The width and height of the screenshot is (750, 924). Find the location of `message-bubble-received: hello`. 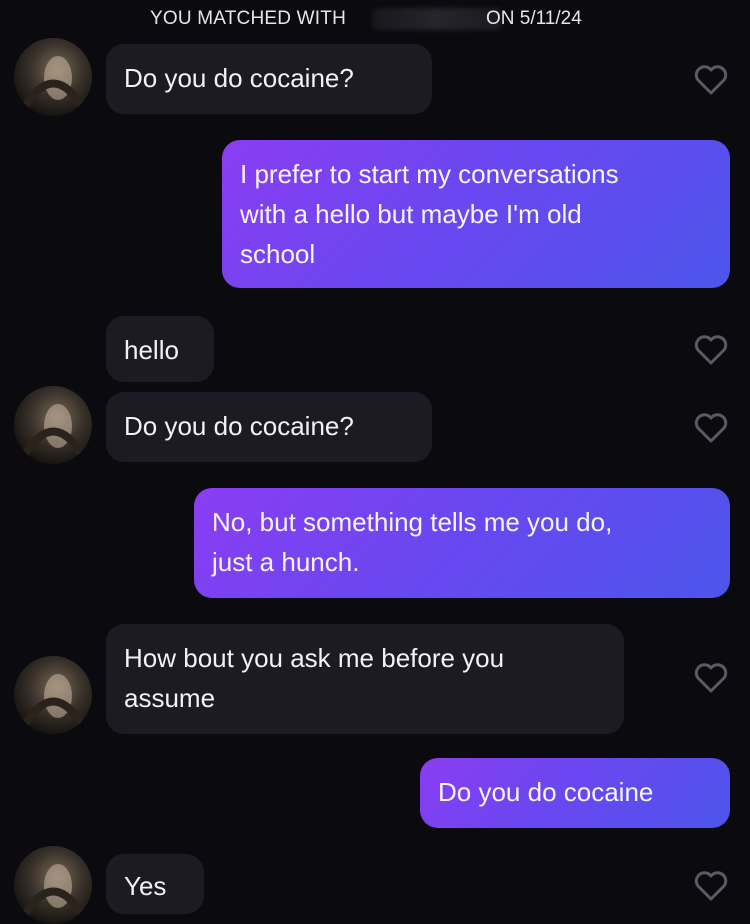

message-bubble-received: hello is located at coordinates (160, 349).